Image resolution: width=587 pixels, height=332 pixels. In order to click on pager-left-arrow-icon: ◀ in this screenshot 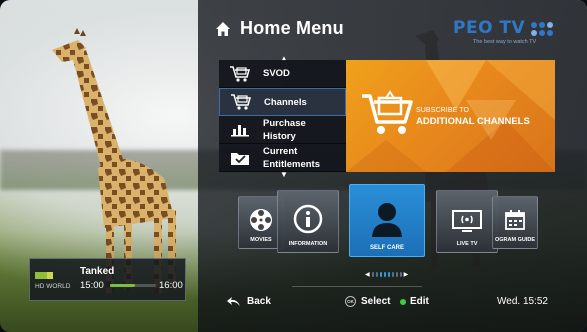, I will do `click(367, 274)`.